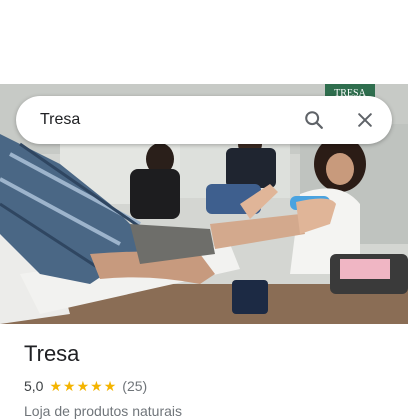  I want to click on close-button, so click(365, 120).